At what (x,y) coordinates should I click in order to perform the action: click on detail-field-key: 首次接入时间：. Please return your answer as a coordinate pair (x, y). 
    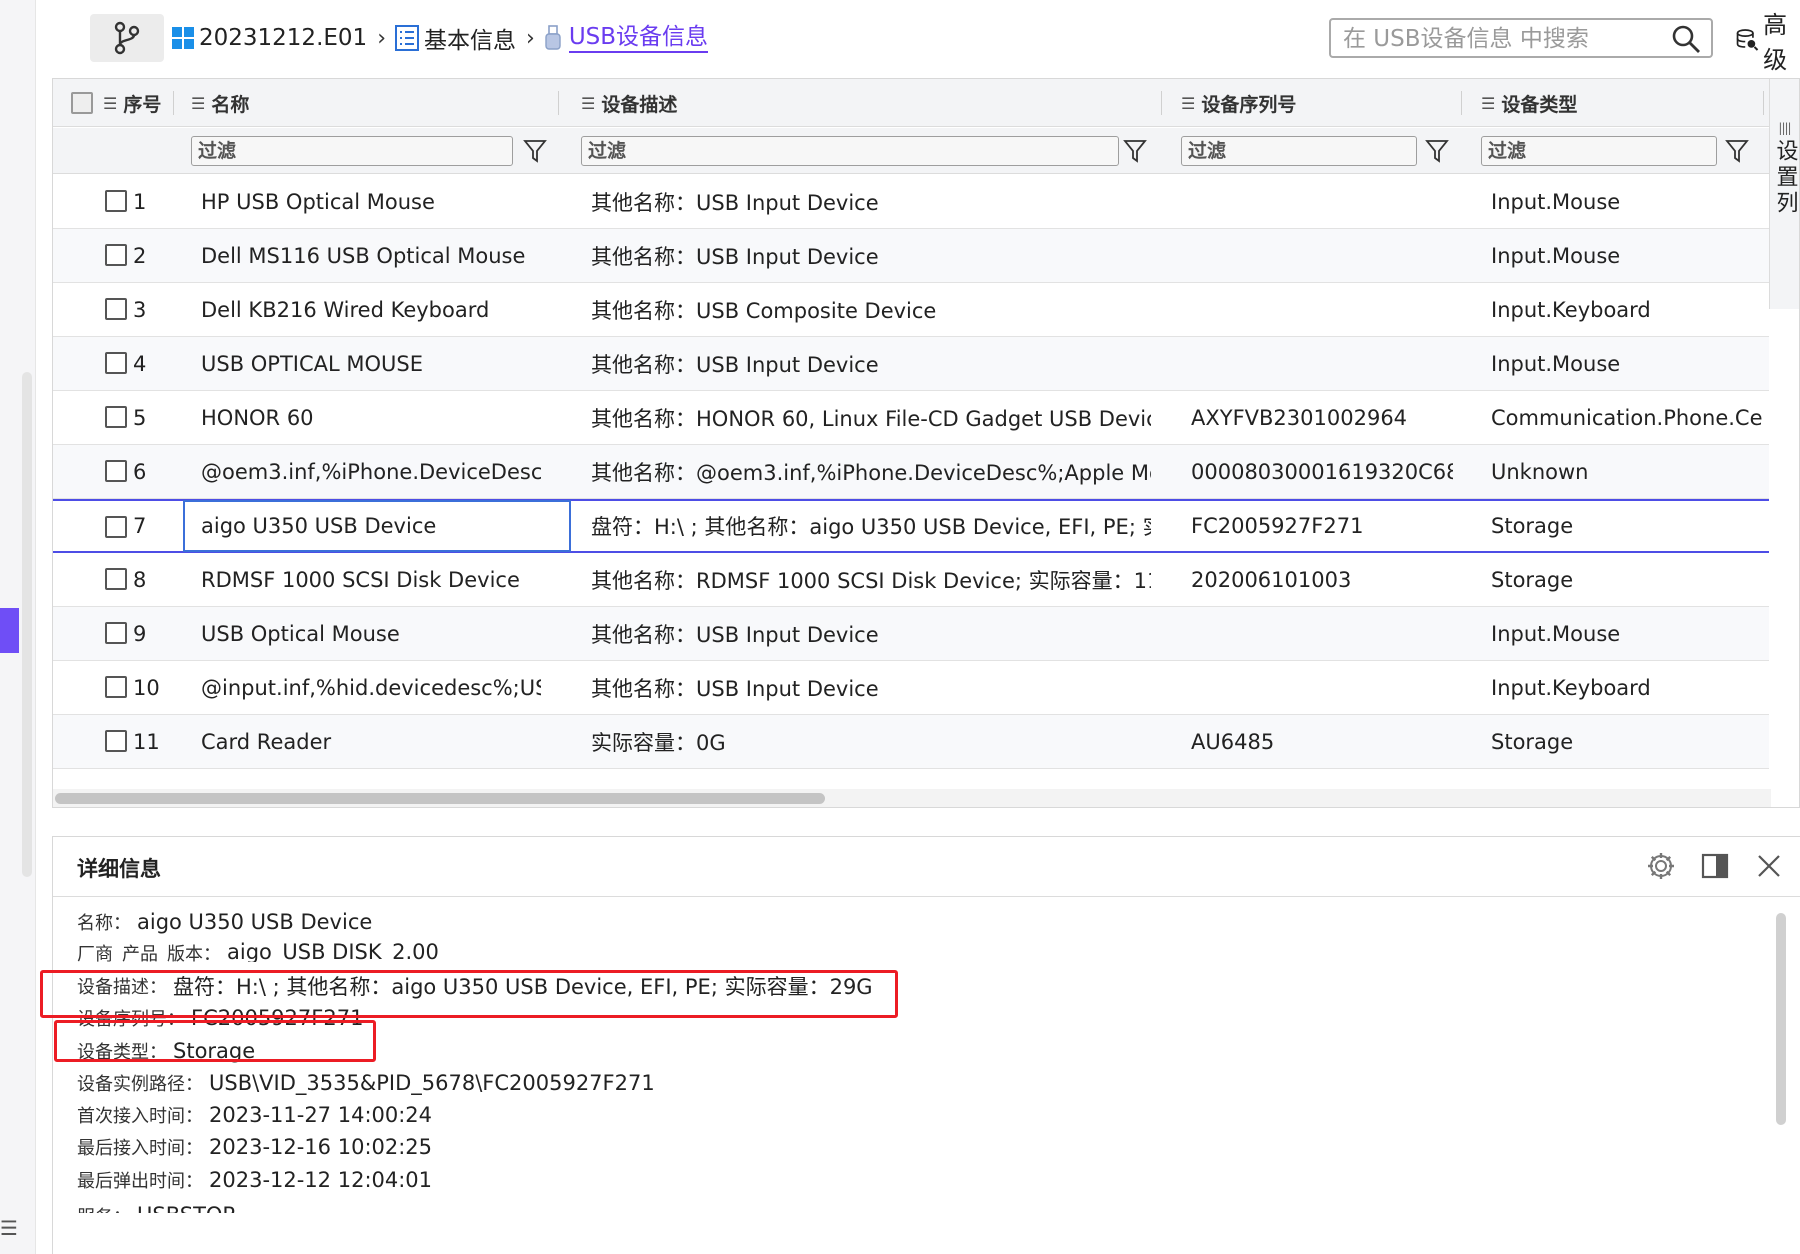
    Looking at the image, I should click on (140, 1116).